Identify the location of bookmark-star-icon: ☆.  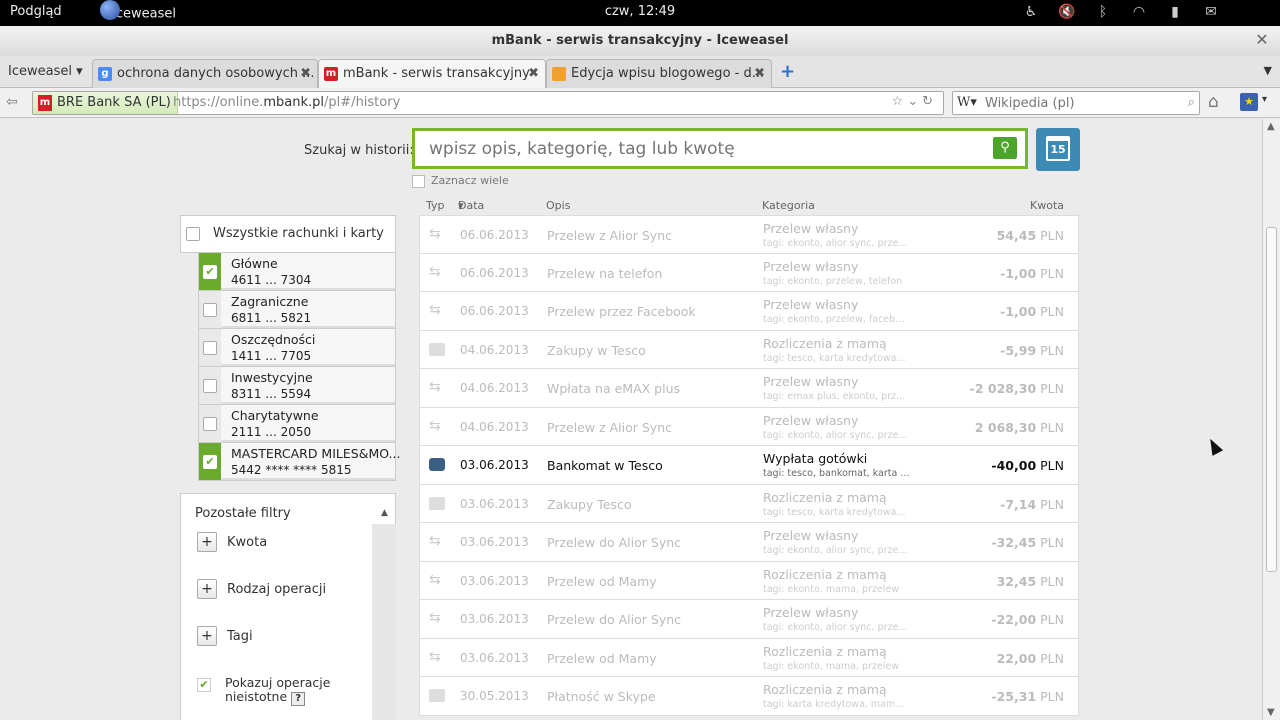
(900, 101).